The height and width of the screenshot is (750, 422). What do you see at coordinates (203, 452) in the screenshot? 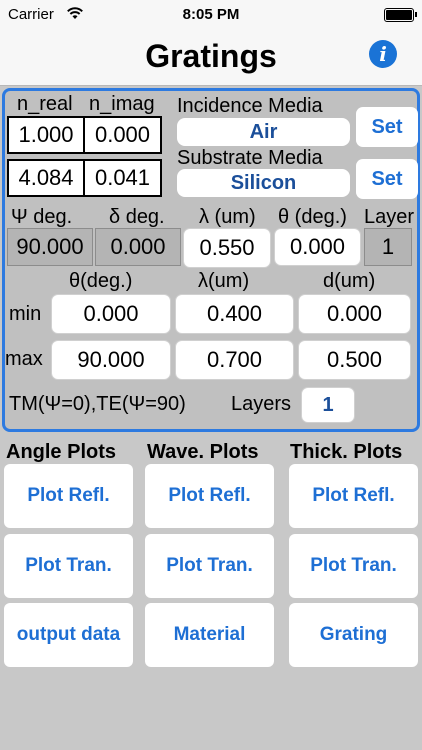
I see `wave-plots-title: Wave. Plots` at bounding box center [203, 452].